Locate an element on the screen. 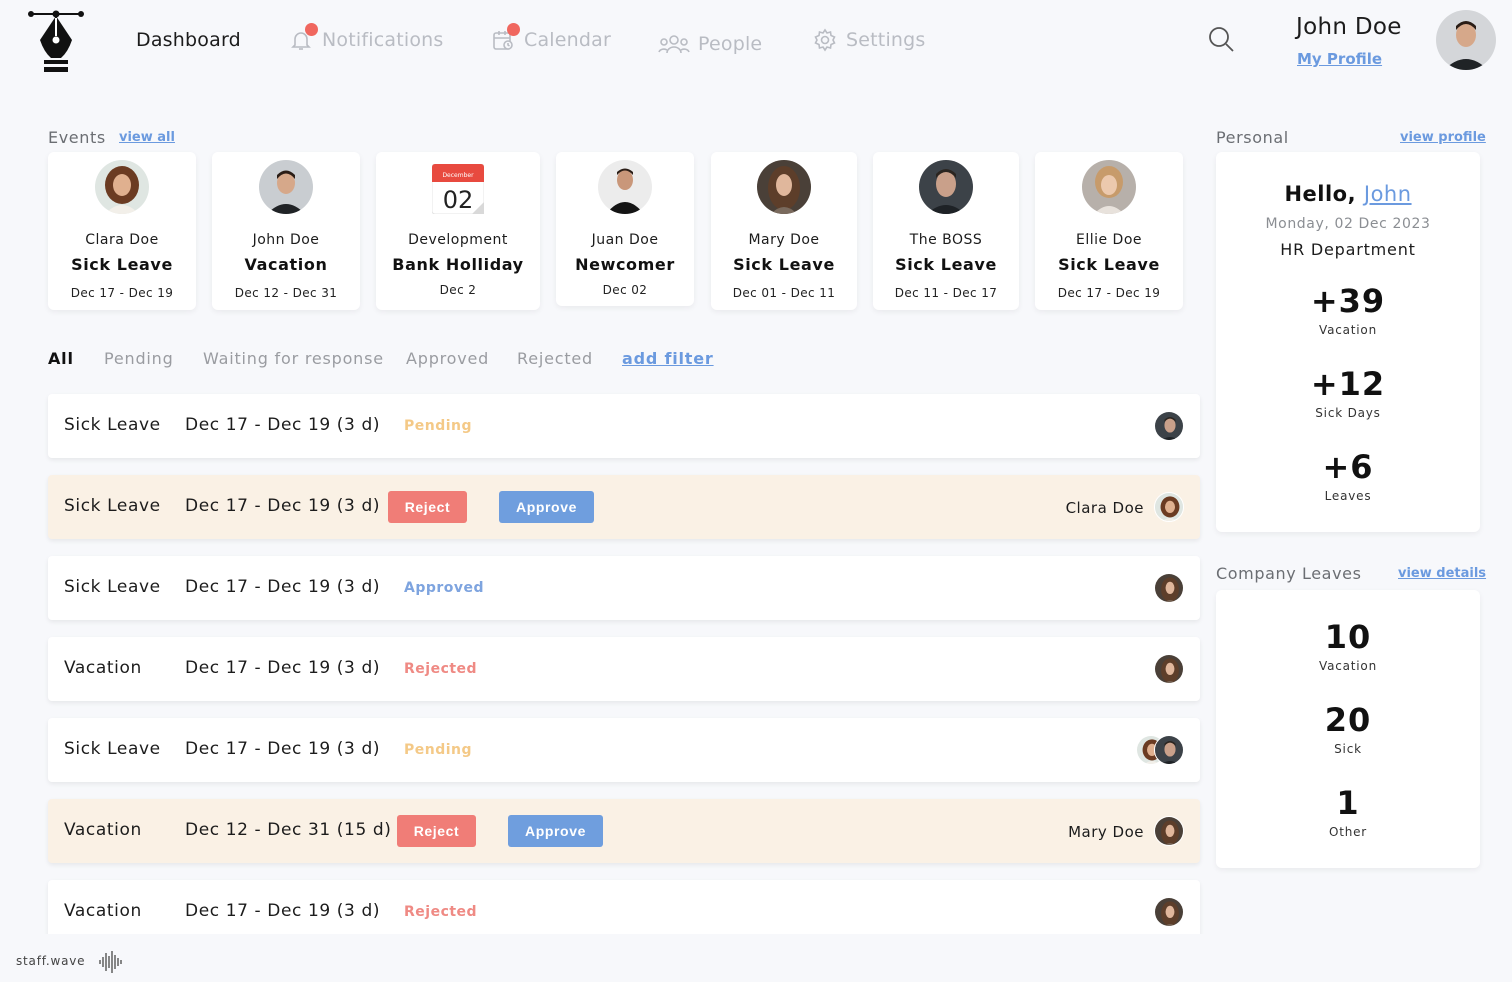 This screenshot has height=982, width=1512. company-vacation-label: Vacation is located at coordinates (1348, 666).